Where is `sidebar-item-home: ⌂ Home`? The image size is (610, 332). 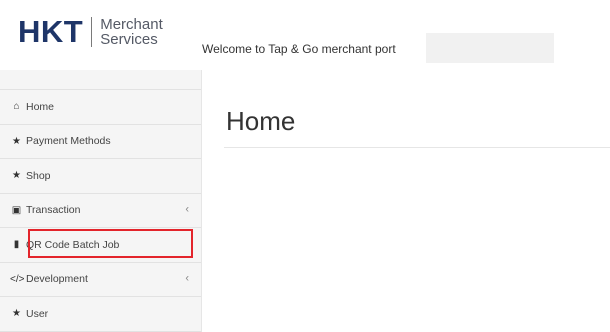 sidebar-item-home: ⌂ Home is located at coordinates (100, 107).